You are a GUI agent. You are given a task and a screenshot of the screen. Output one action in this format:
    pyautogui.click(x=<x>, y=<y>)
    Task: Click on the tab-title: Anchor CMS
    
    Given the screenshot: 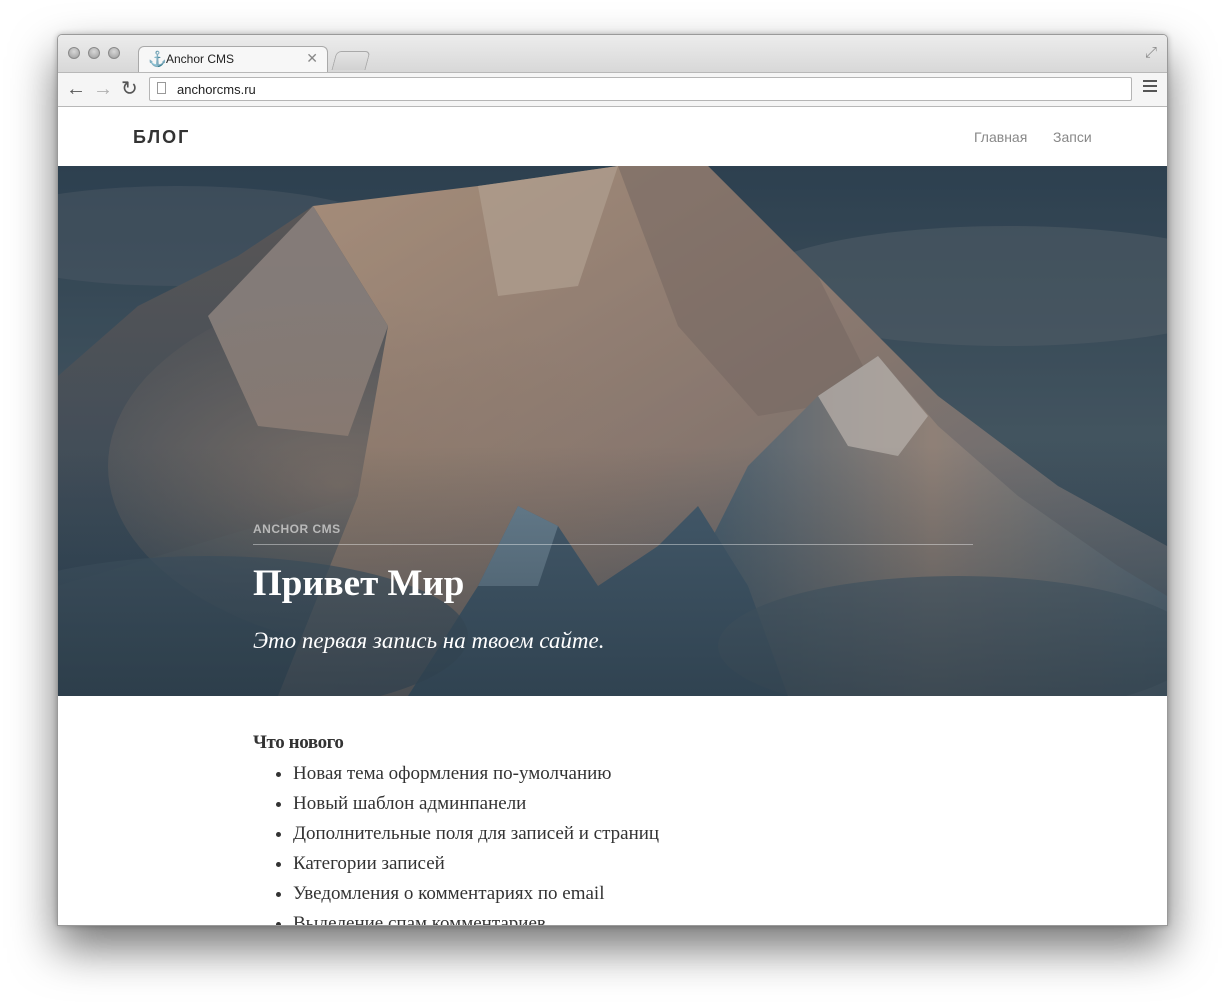 What is the action you would take?
    pyautogui.click(x=200, y=59)
    